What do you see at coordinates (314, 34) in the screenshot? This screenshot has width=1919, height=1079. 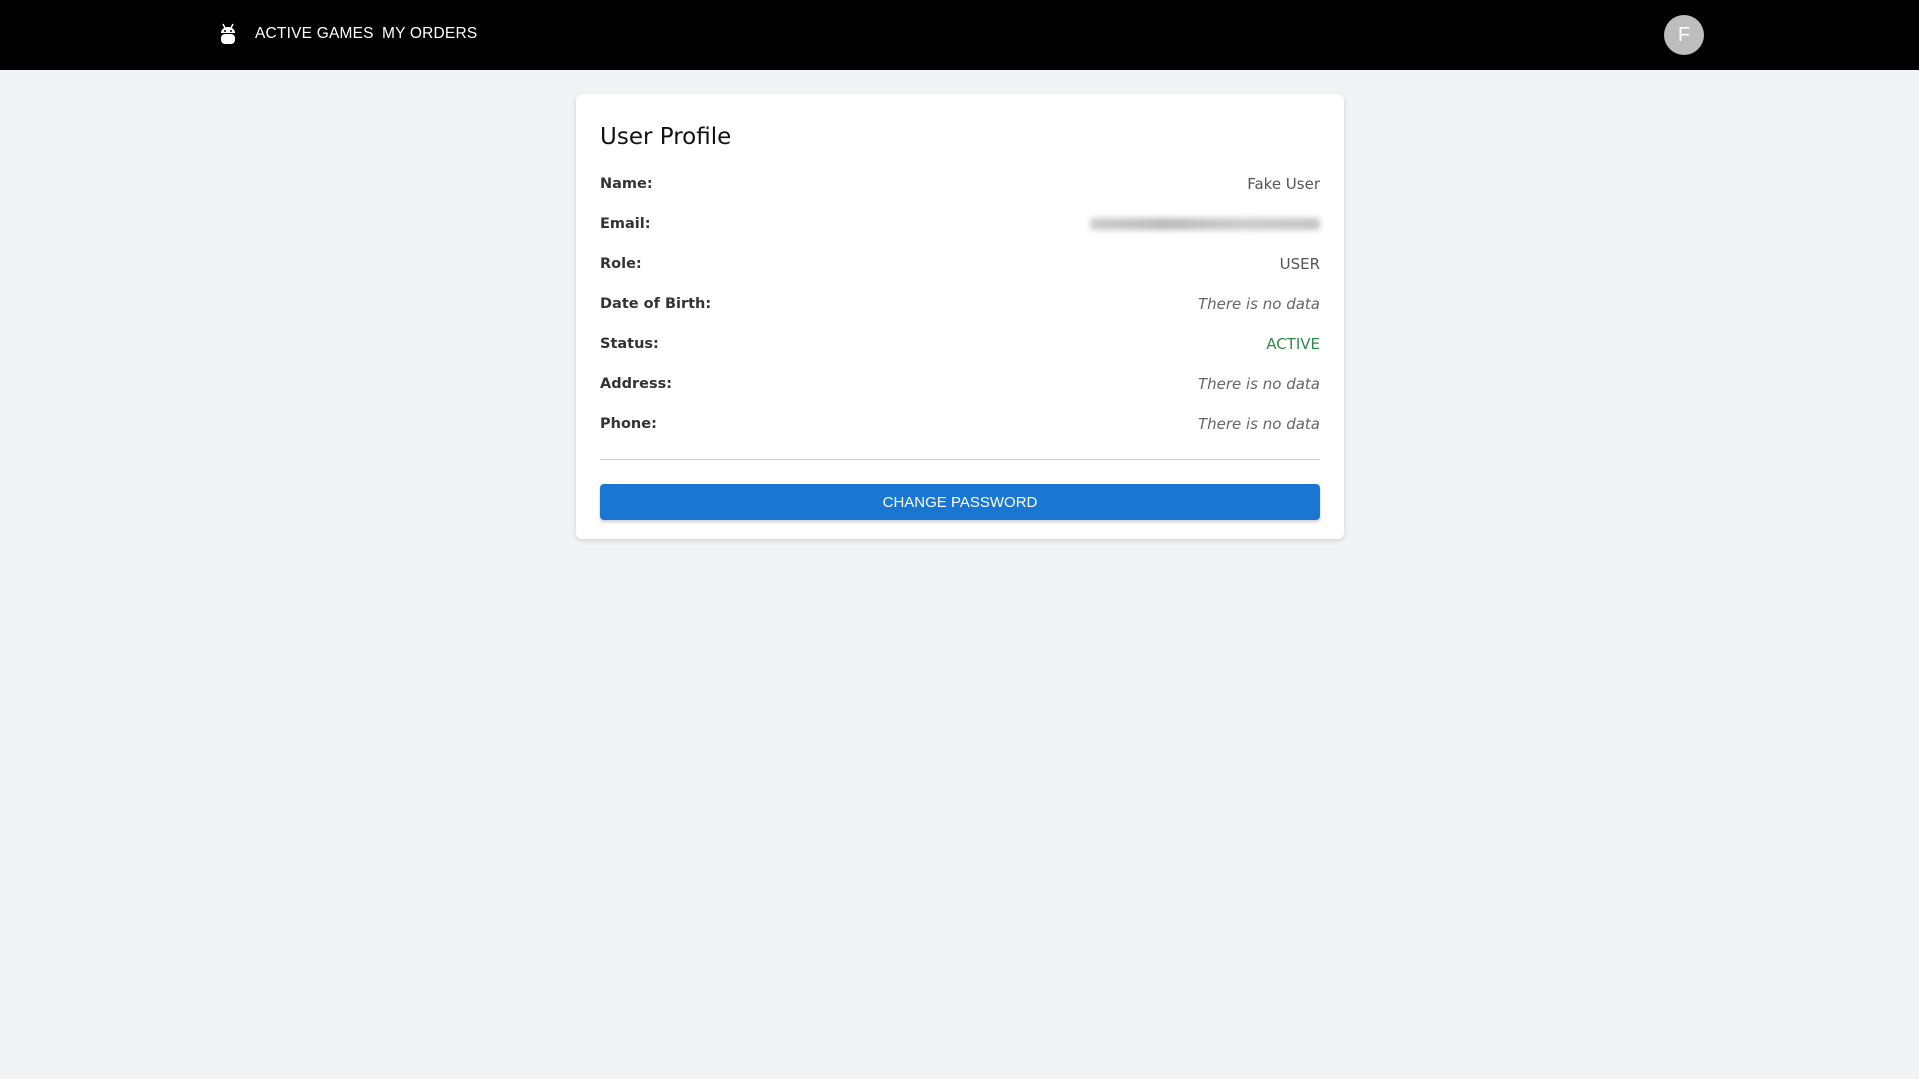 I see `nav-active-games: ACTIVE GAMES` at bounding box center [314, 34].